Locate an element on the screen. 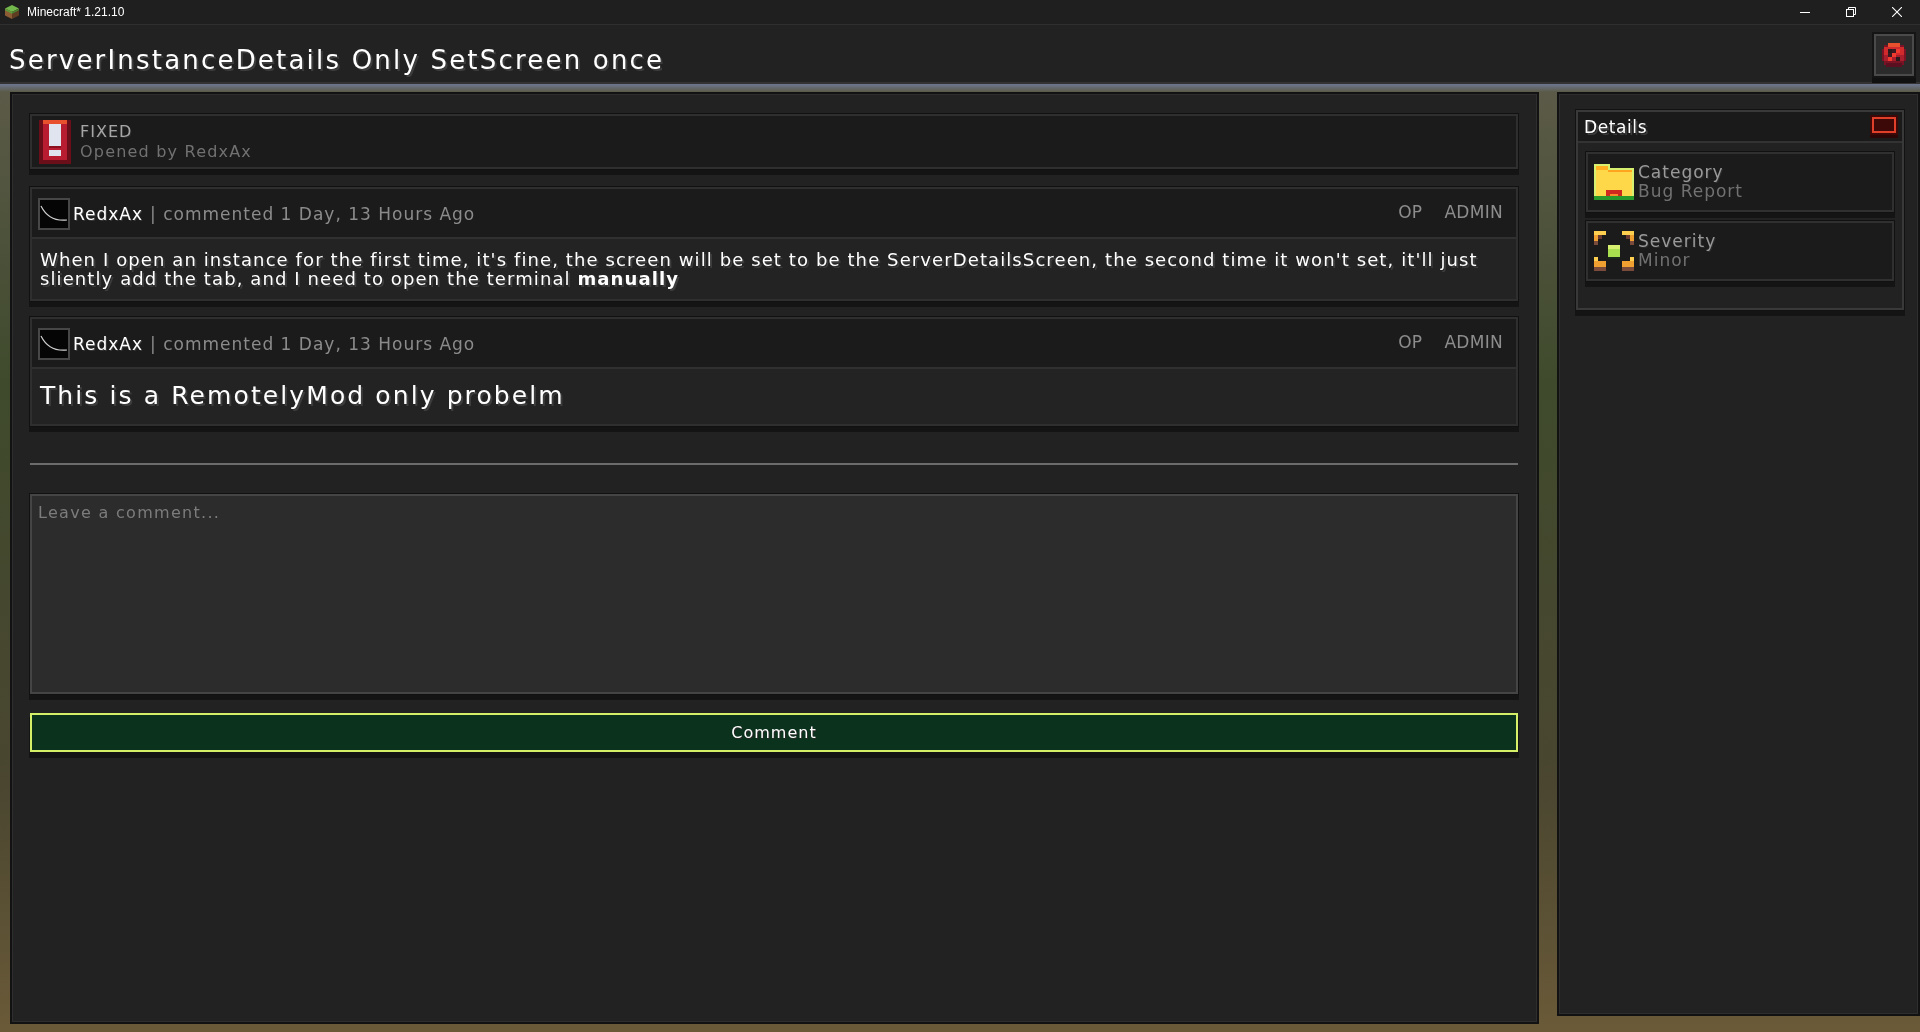  square-icon is located at coordinates (1884, 126).